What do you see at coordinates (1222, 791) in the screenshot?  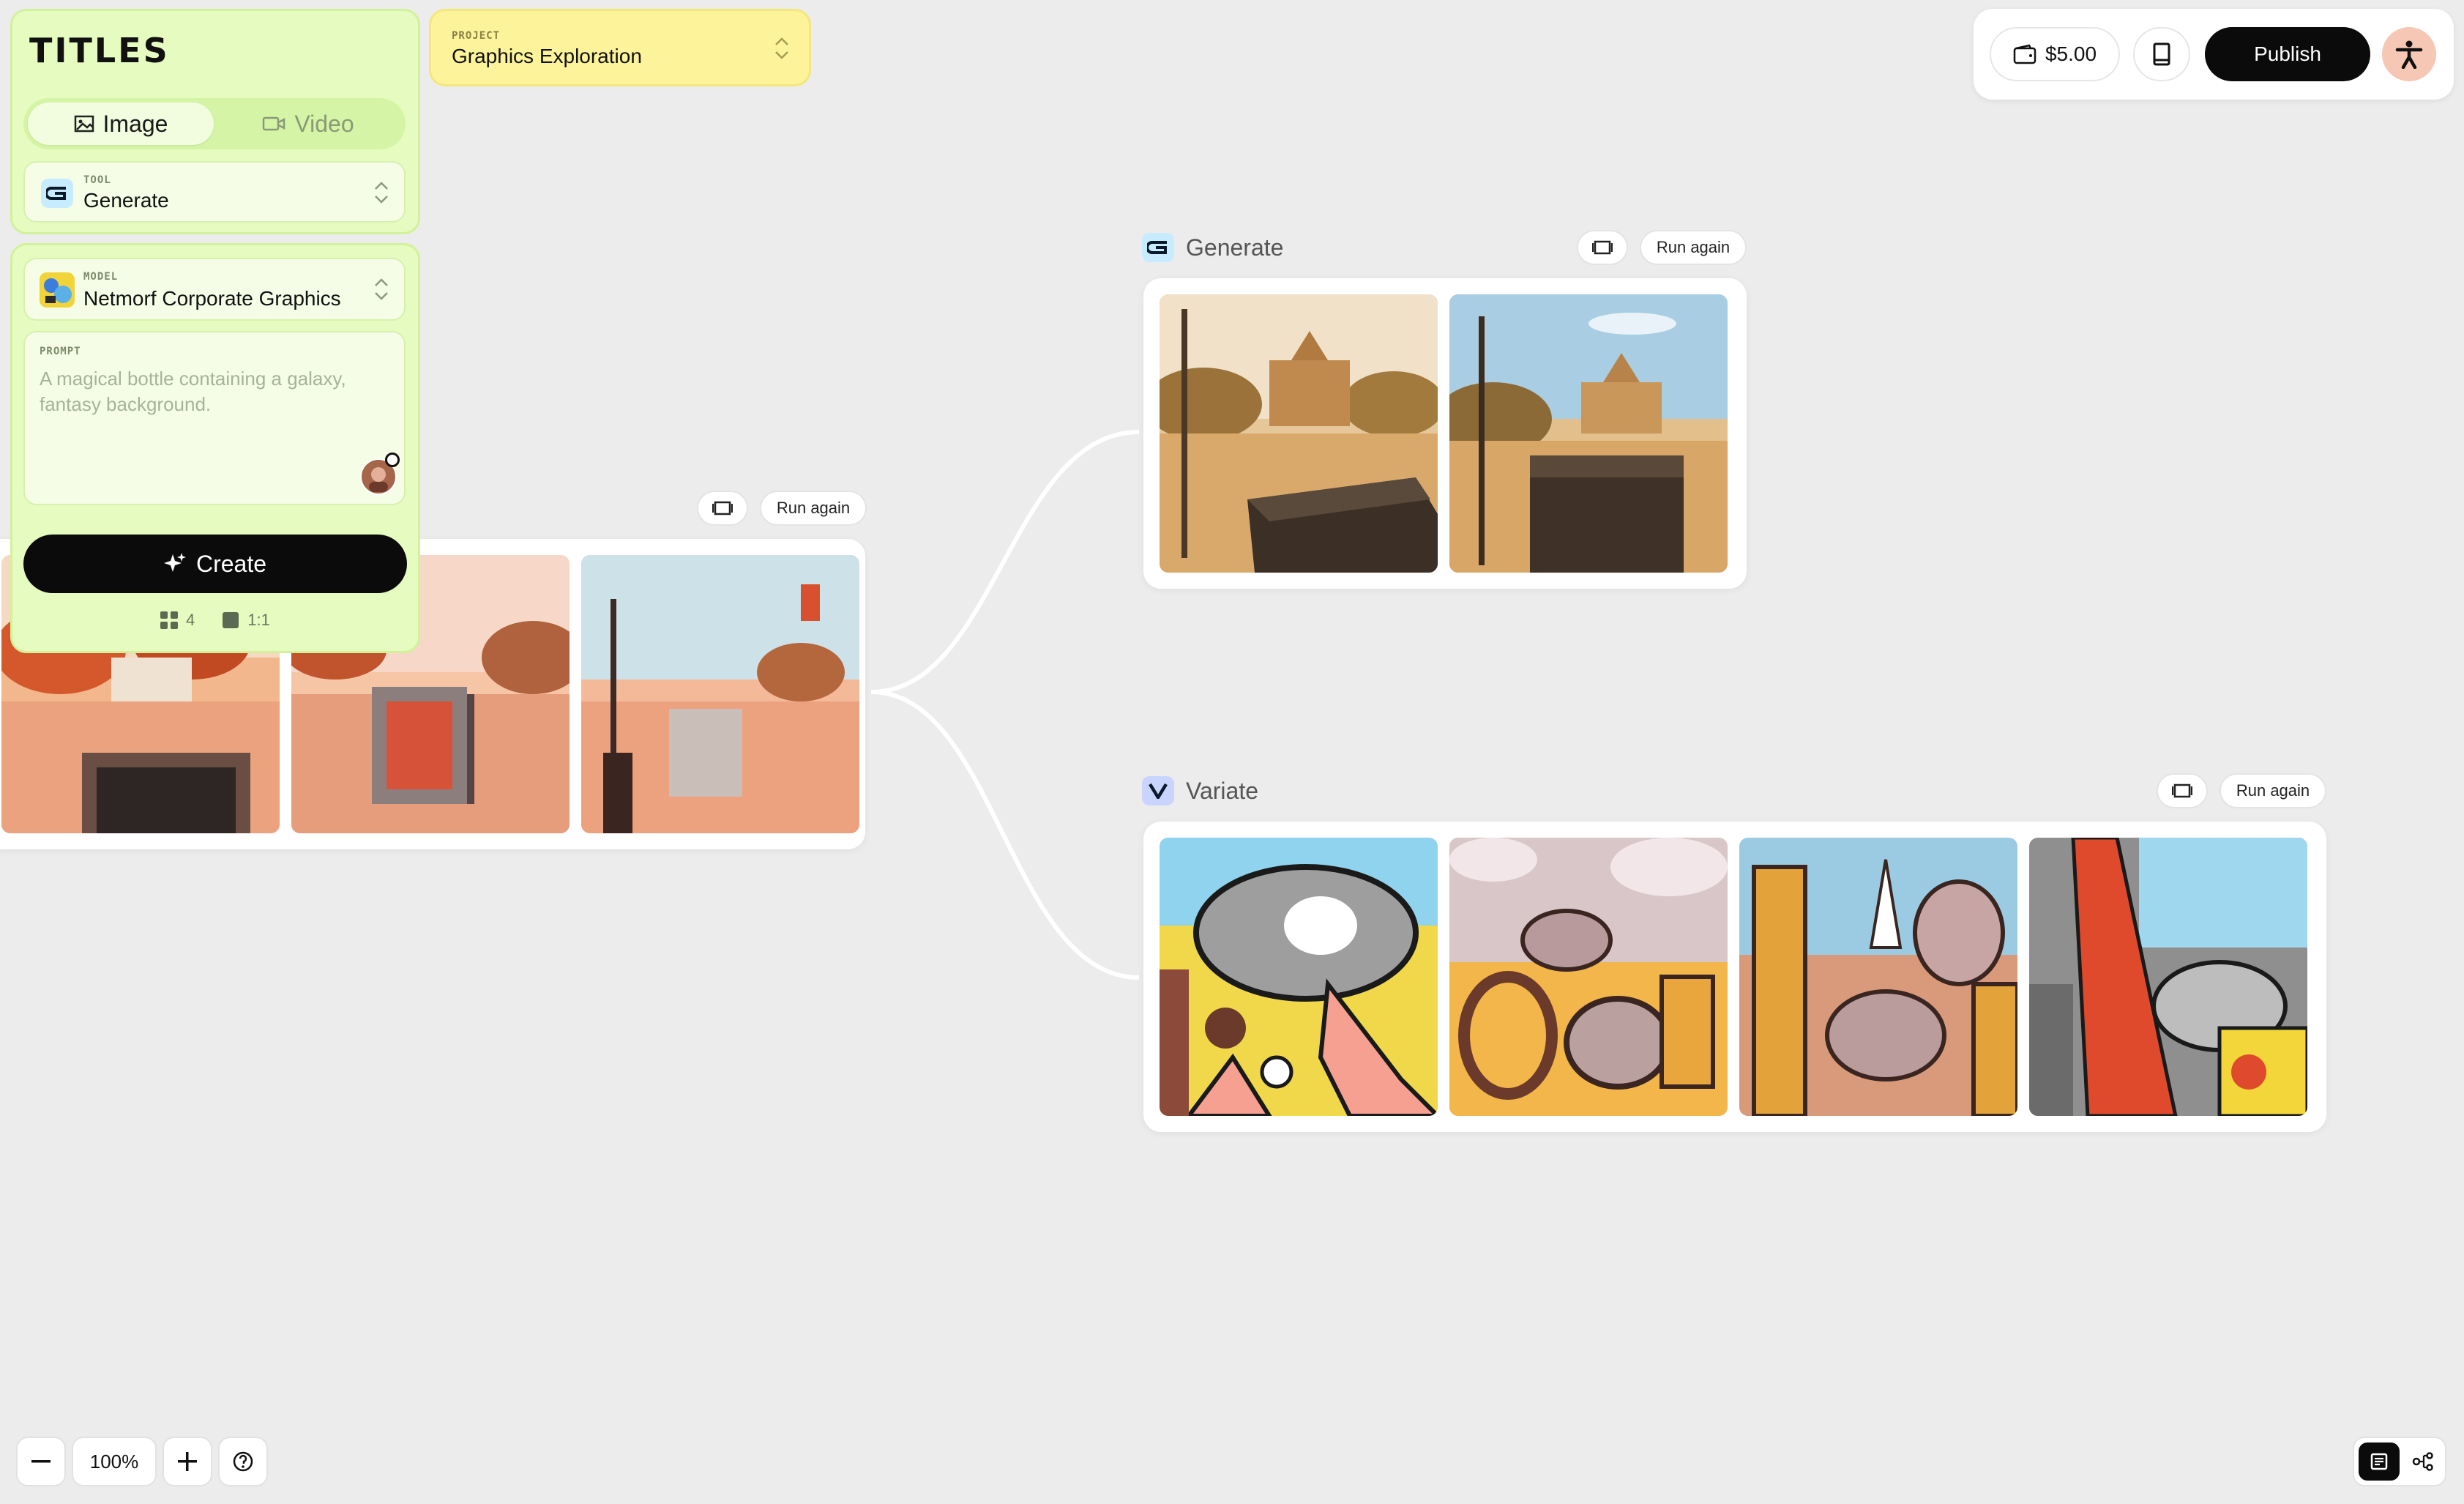 I see `variate-node-label: Variate` at bounding box center [1222, 791].